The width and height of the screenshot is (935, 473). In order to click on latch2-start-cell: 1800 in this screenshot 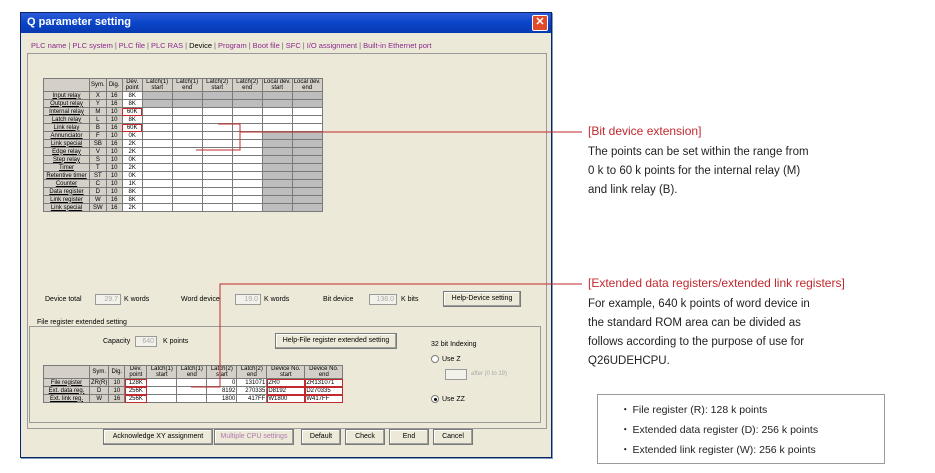, I will do `click(222, 398)`.